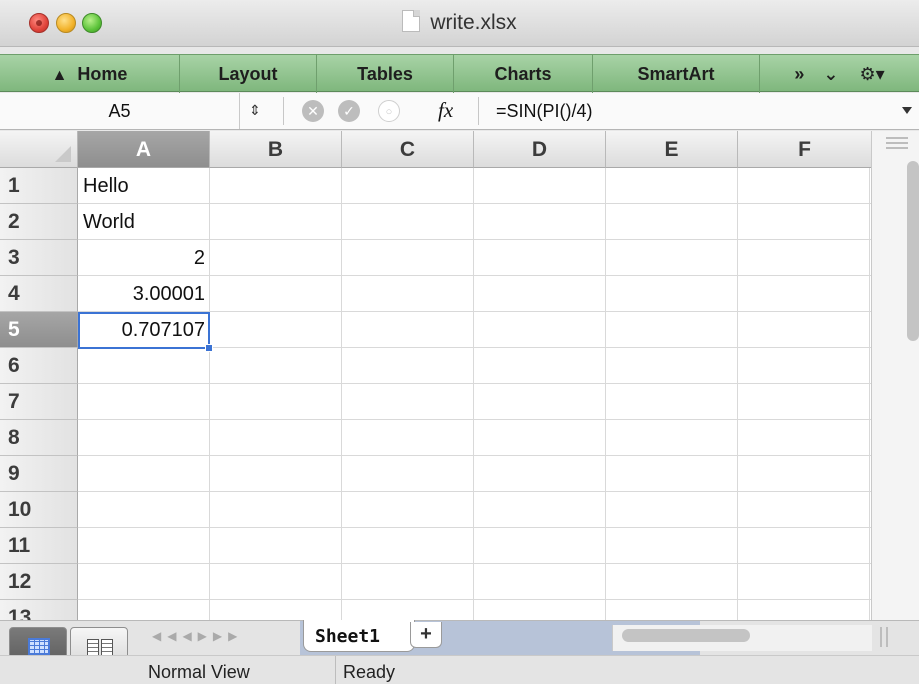 This screenshot has height=684, width=919. I want to click on row-header-8: 8, so click(39, 438).